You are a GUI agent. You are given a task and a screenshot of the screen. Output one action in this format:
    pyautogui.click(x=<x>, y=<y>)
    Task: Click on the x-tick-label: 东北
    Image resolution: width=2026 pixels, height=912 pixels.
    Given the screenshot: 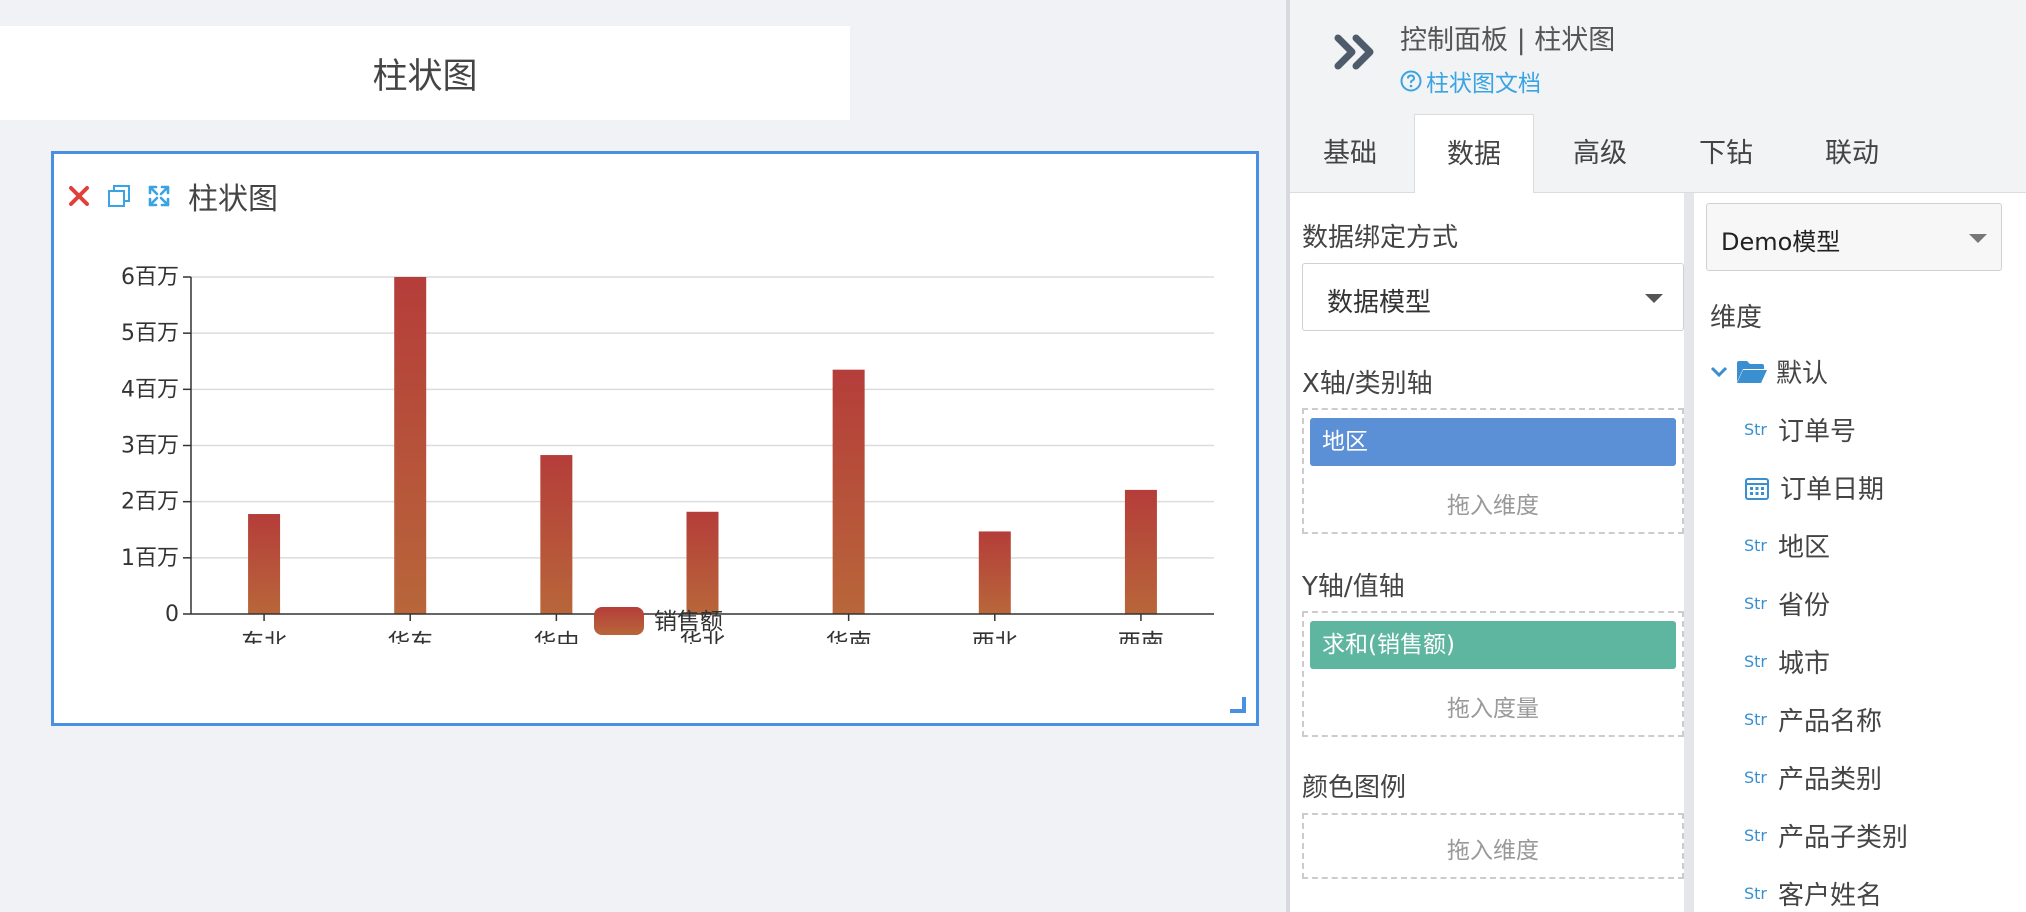 What is the action you would take?
    pyautogui.click(x=264, y=637)
    